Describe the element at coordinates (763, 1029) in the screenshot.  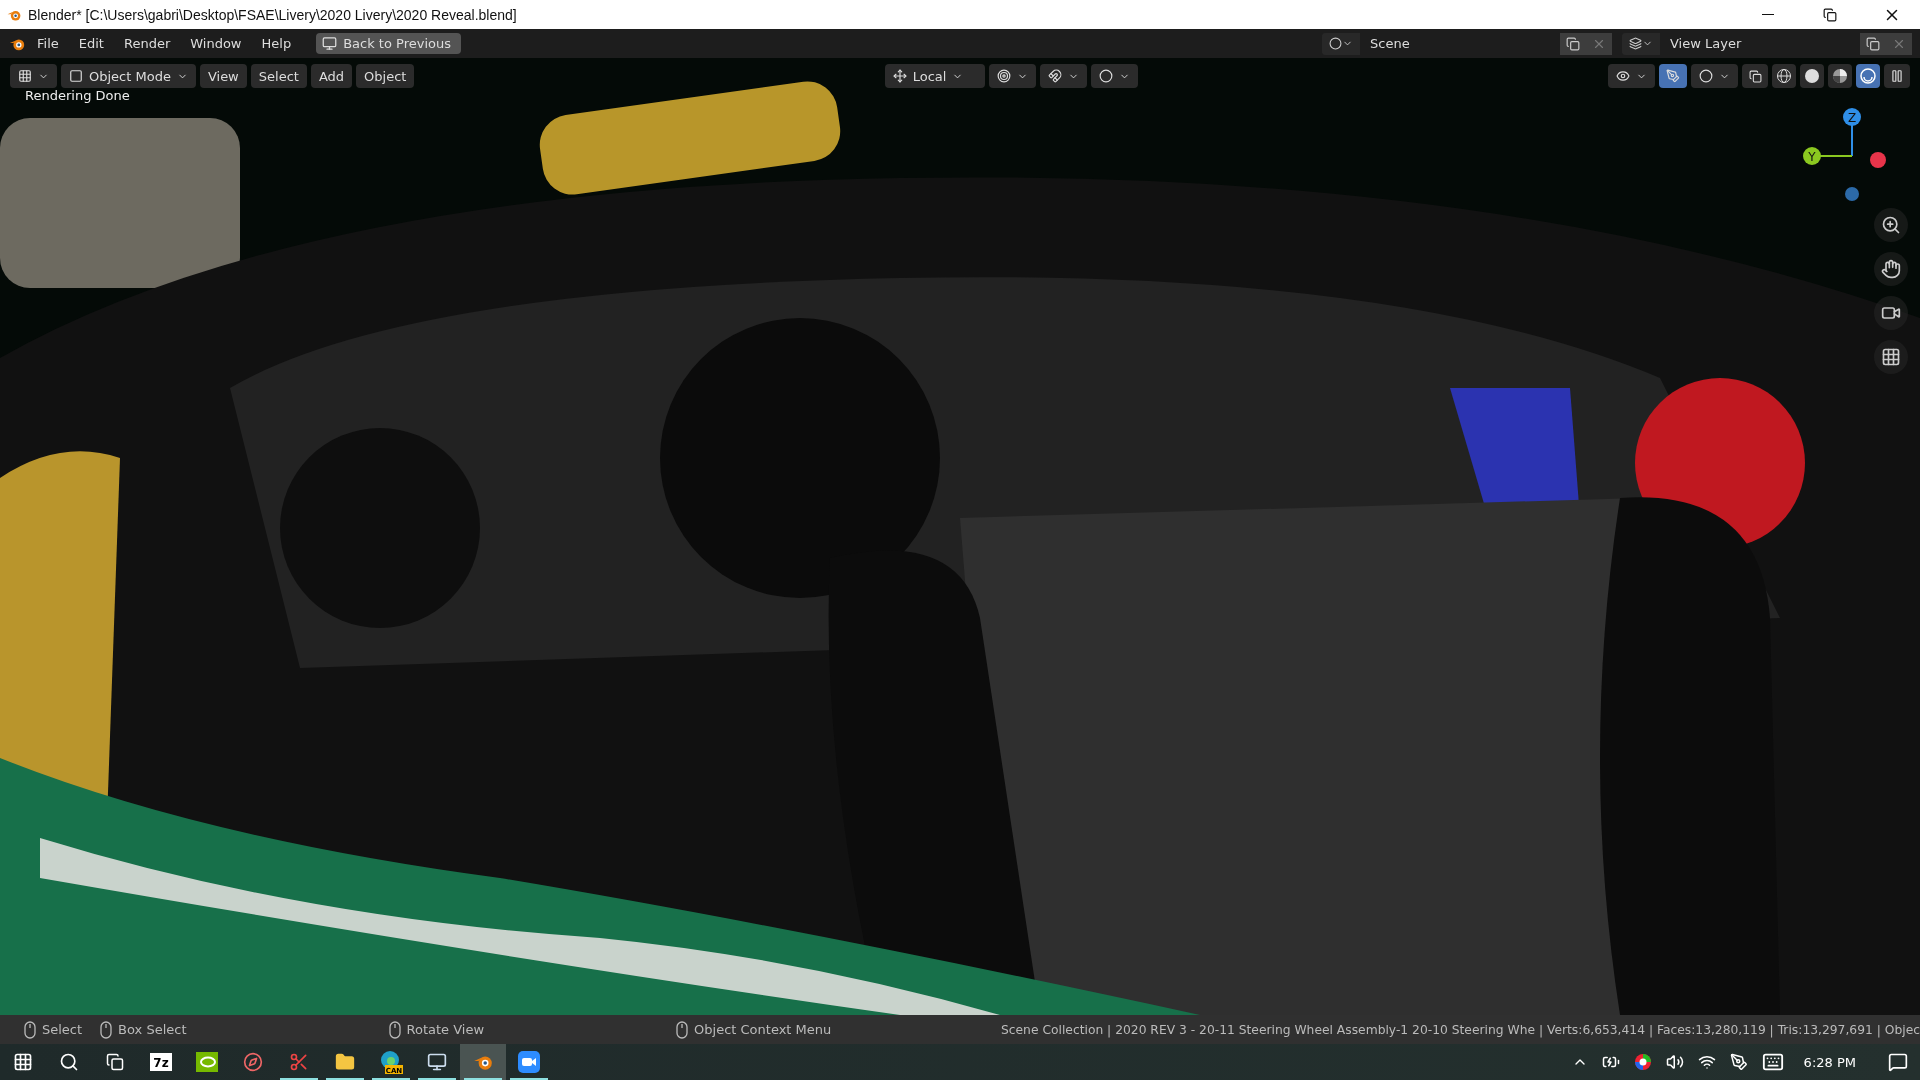
I see `status-hint: Object Context Menu` at that location.